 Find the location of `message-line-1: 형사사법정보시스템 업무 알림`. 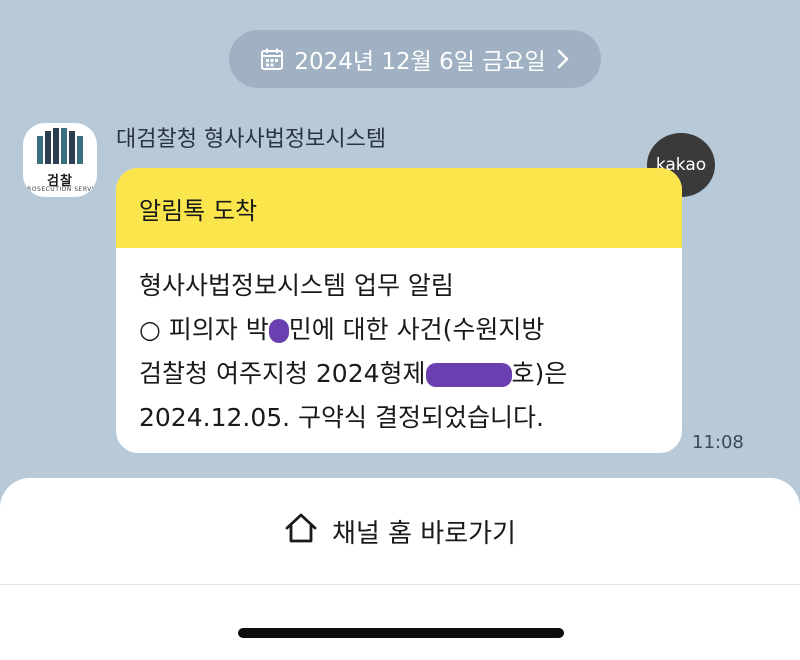

message-line-1: 형사사법정보시스템 업무 알림 is located at coordinates (296, 285).